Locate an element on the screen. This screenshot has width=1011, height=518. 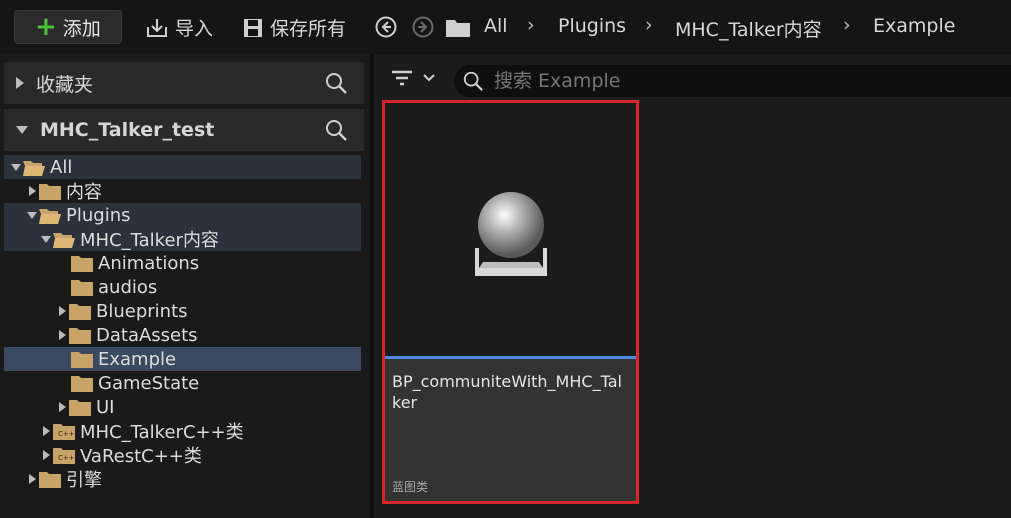
tree-item-label: 引擎 is located at coordinates (84, 480).